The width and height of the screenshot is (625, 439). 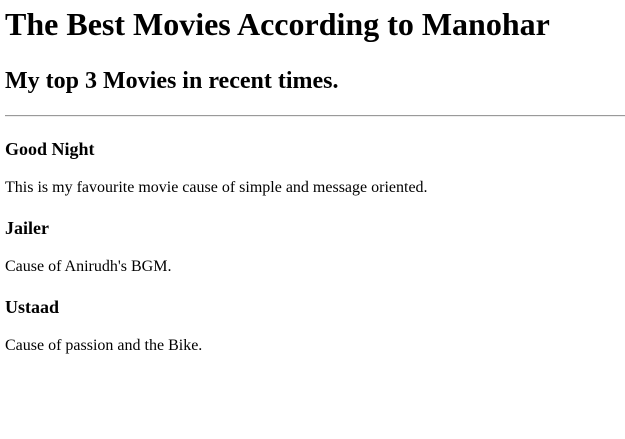 I want to click on movie-description: Cause of Anirudh's BGM., so click(x=88, y=266).